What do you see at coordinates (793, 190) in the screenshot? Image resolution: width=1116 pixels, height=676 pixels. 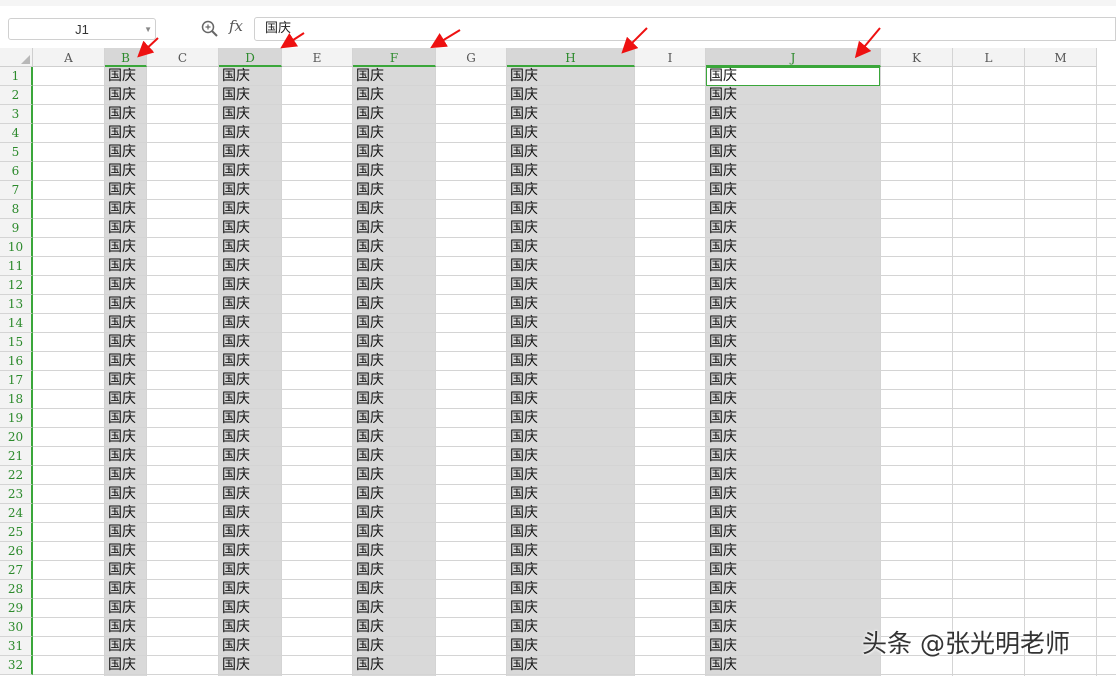 I see `cell-j7: 国庆` at bounding box center [793, 190].